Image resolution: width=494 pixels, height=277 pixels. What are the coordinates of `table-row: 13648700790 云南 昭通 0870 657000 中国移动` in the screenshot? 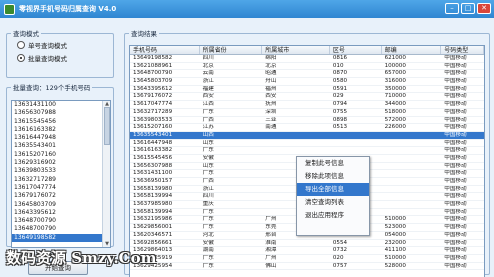 It's located at (307, 74).